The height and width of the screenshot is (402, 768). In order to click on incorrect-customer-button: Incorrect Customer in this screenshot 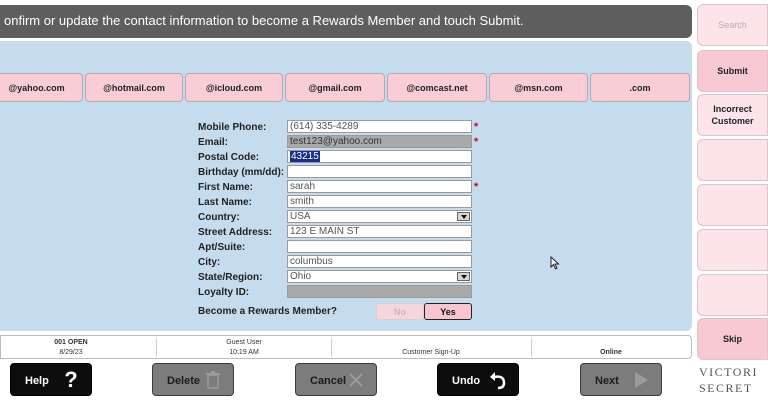, I will do `click(732, 115)`.